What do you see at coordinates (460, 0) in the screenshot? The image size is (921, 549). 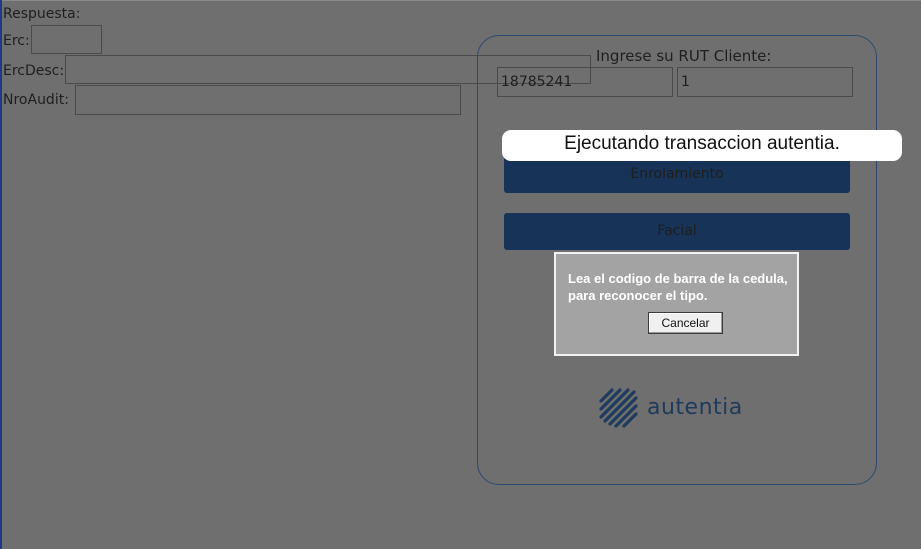 I see `window-top-border` at bounding box center [460, 0].